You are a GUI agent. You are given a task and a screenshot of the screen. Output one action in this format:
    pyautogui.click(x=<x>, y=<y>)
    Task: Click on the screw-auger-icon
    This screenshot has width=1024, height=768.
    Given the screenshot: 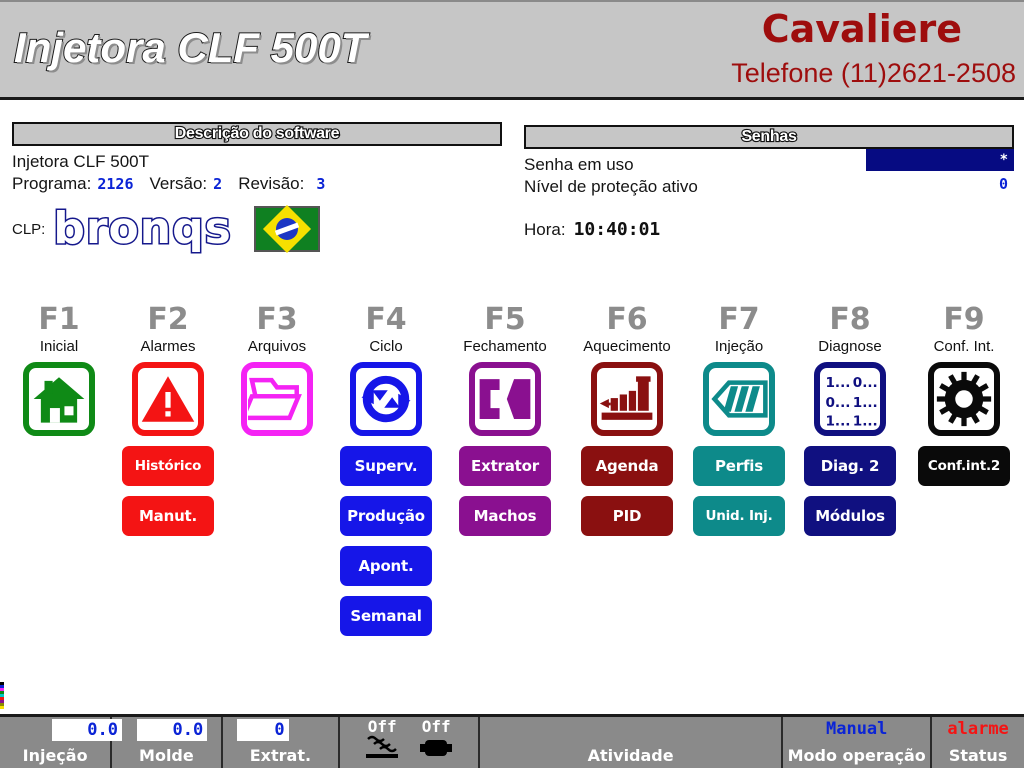 What is the action you would take?
    pyautogui.click(x=739, y=399)
    